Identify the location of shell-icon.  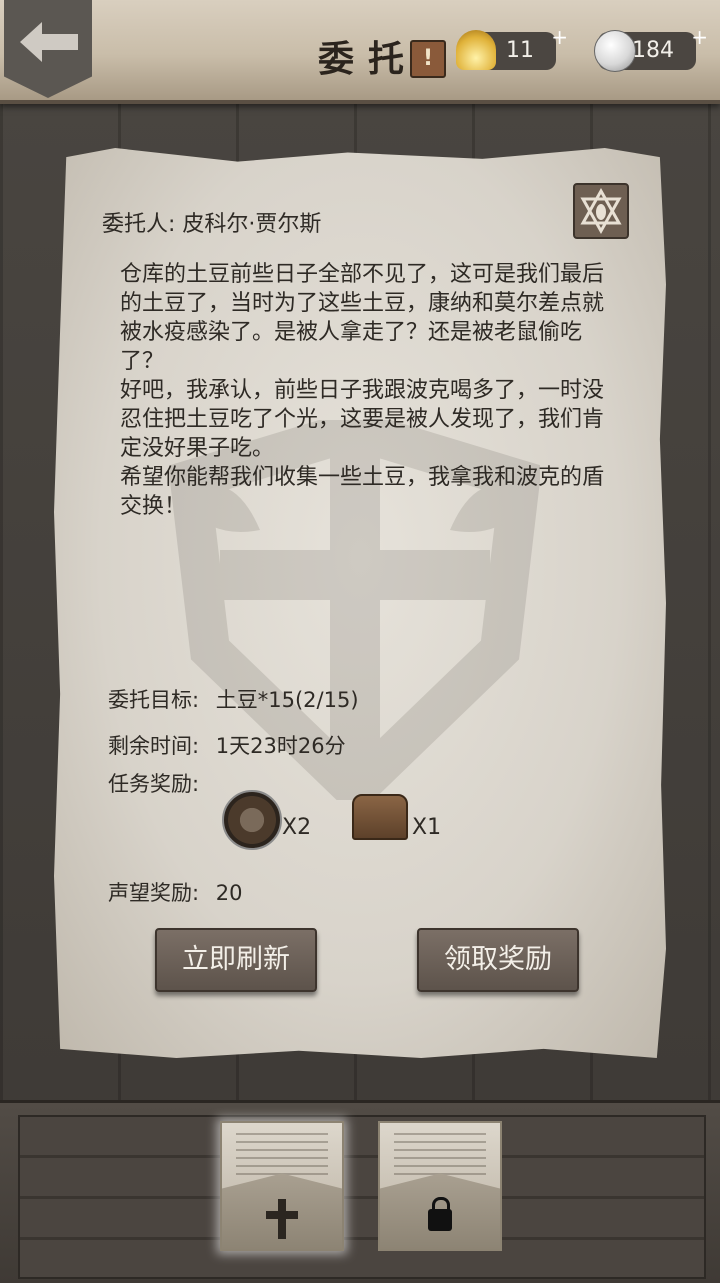
(476, 50).